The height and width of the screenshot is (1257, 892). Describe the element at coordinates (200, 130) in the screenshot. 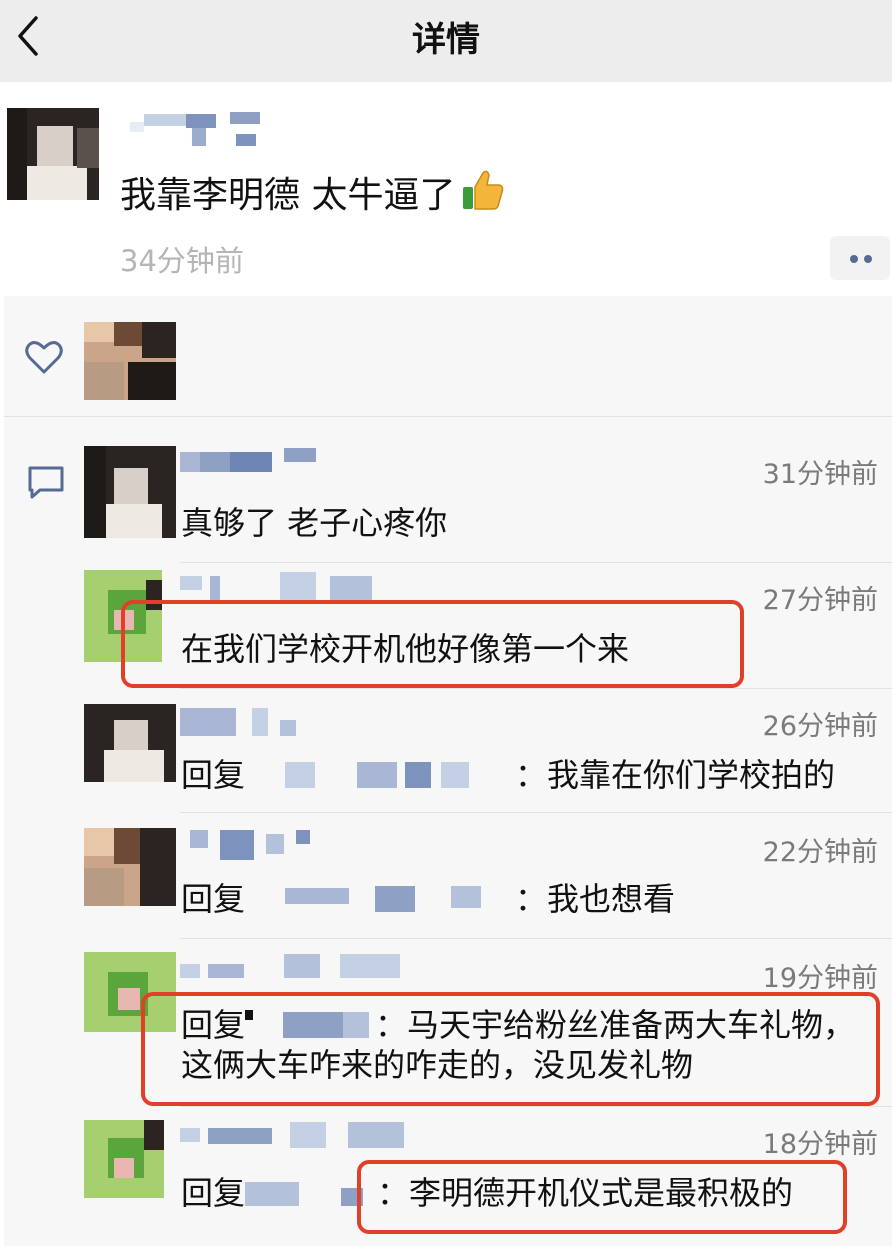

I see `post-author-name` at that location.